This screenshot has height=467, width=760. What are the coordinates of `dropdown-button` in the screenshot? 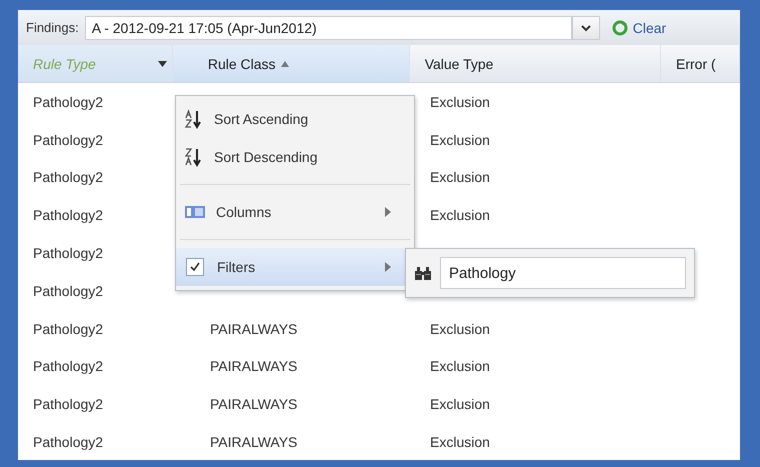 It's located at (586, 28).